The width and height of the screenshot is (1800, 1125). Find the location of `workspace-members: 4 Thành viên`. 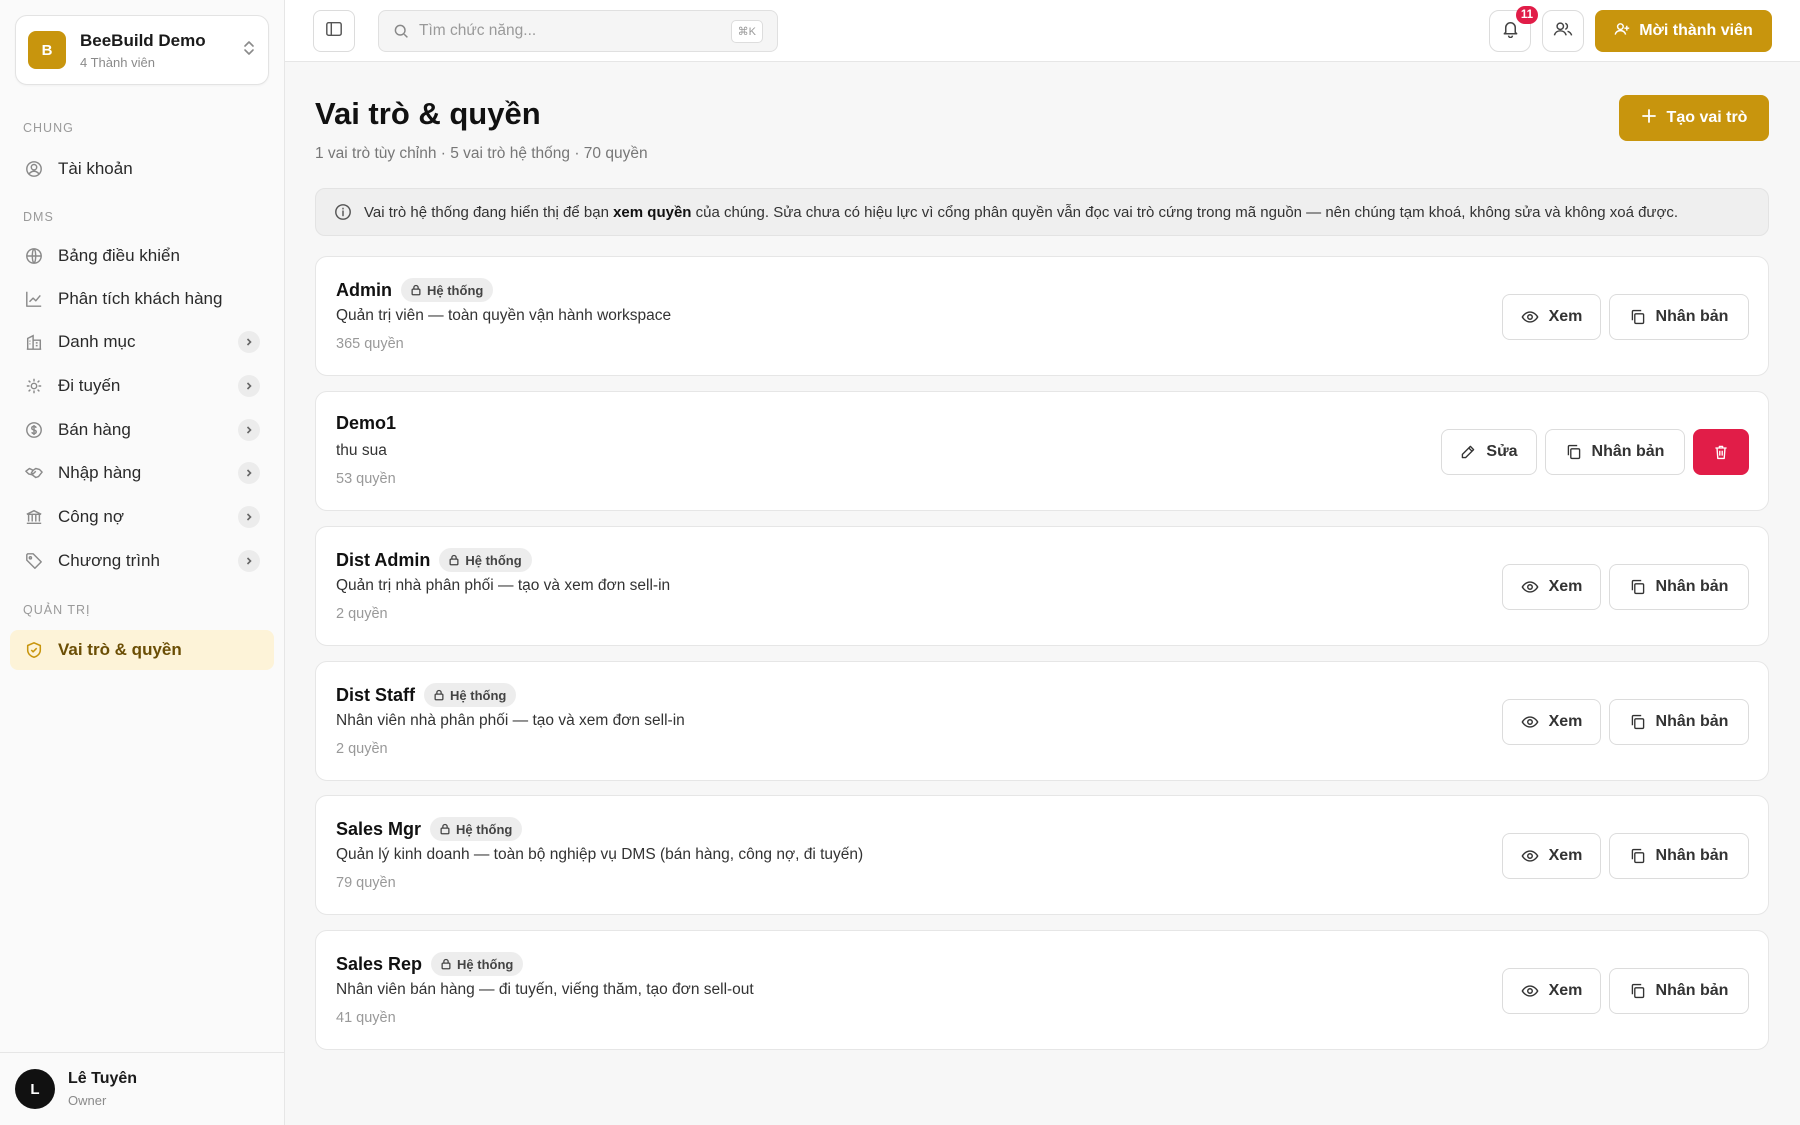

workspace-members: 4 Thành viên is located at coordinates (117, 62).